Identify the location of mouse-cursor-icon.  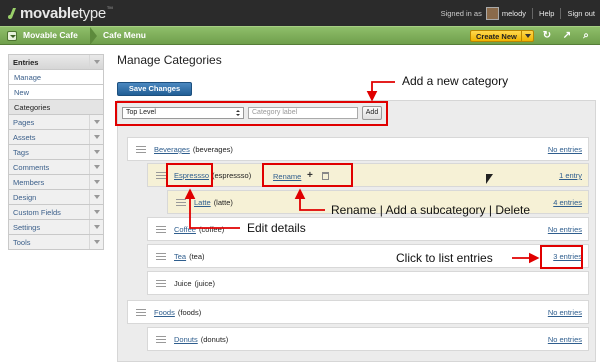
(489, 179).